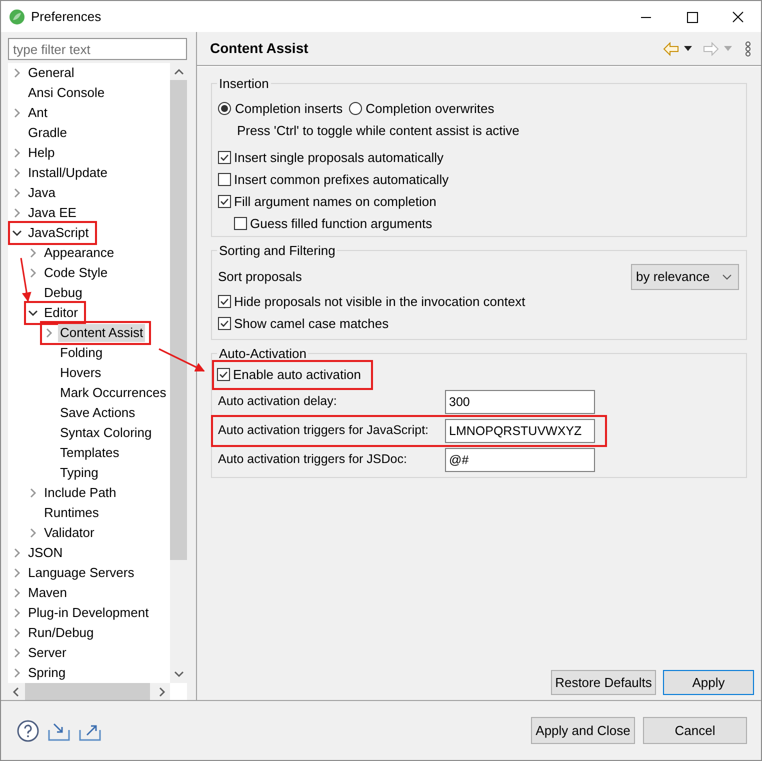  What do you see at coordinates (38, 113) in the screenshot?
I see `tree-item: Ant` at bounding box center [38, 113].